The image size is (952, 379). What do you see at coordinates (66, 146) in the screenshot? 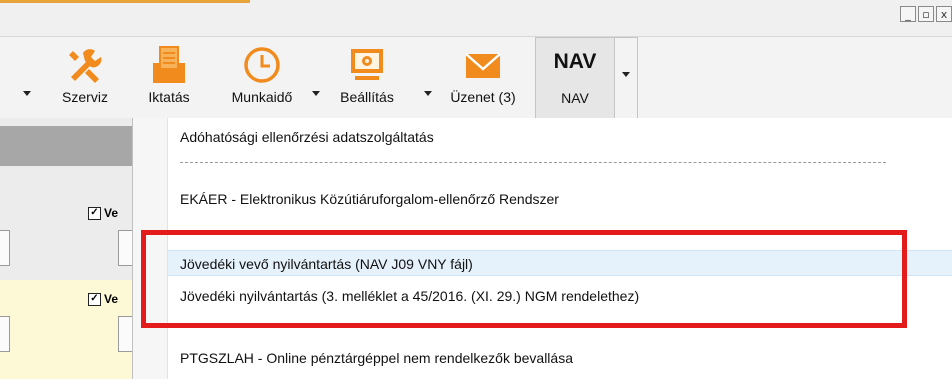
I see `panel-header` at bounding box center [66, 146].